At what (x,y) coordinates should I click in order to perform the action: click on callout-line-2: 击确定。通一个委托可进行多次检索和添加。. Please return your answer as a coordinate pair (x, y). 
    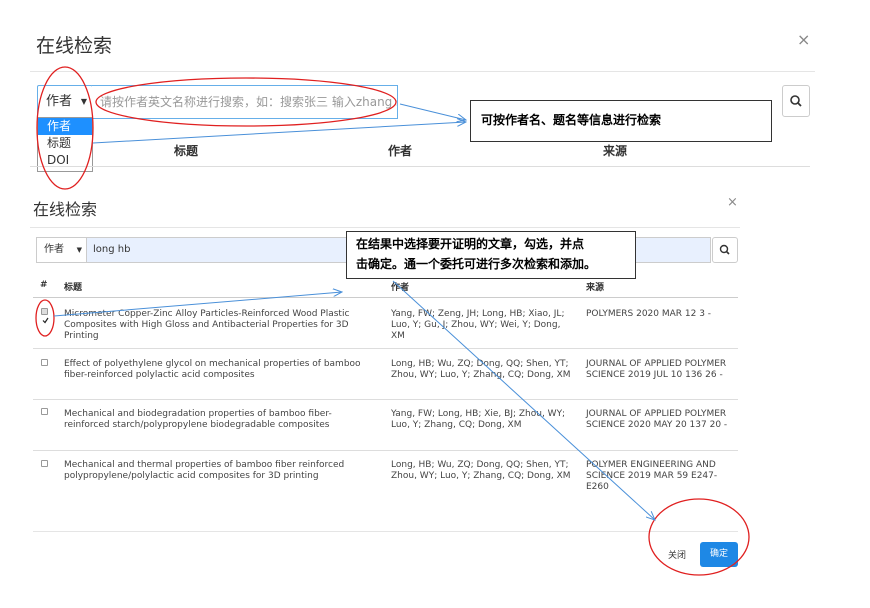
    Looking at the image, I should click on (476, 264).